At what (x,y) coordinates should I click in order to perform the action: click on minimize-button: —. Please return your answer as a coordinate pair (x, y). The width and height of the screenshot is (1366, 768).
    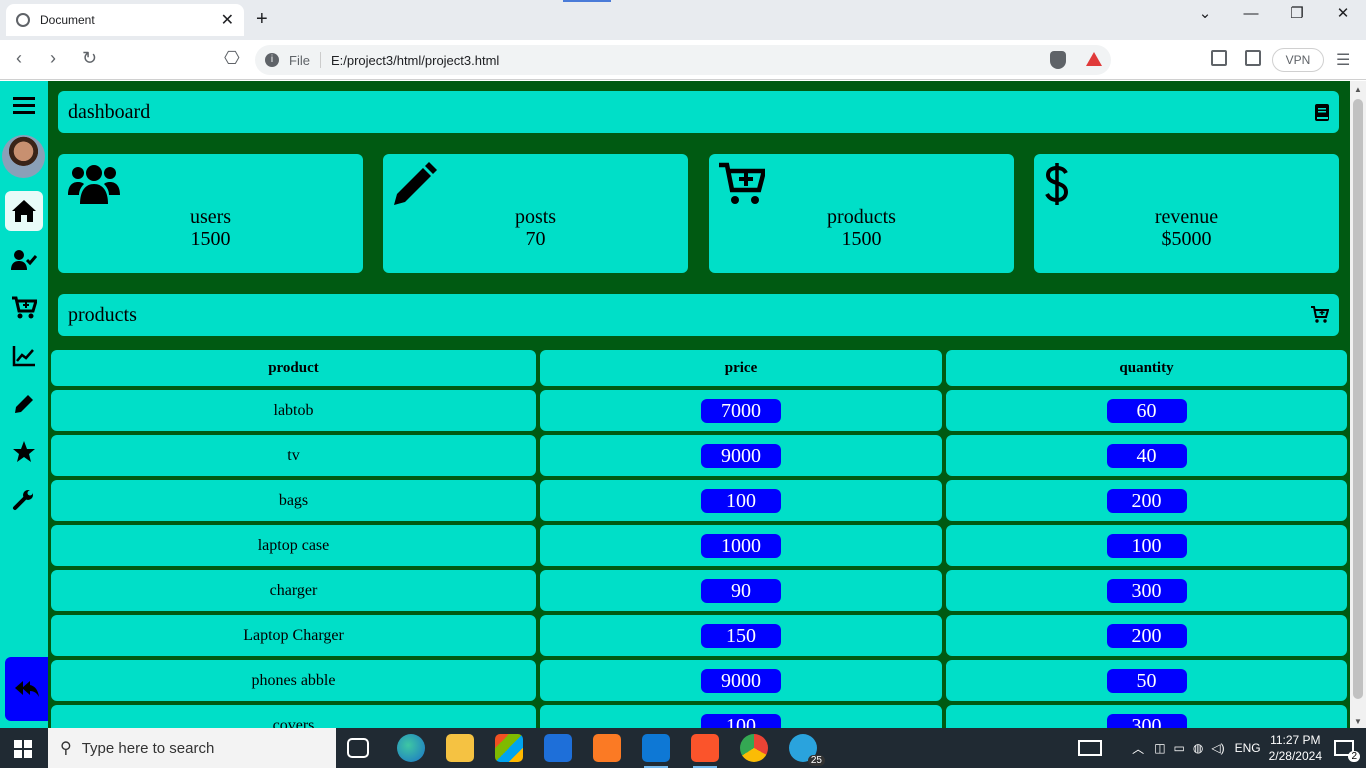
    Looking at the image, I should click on (1251, 20).